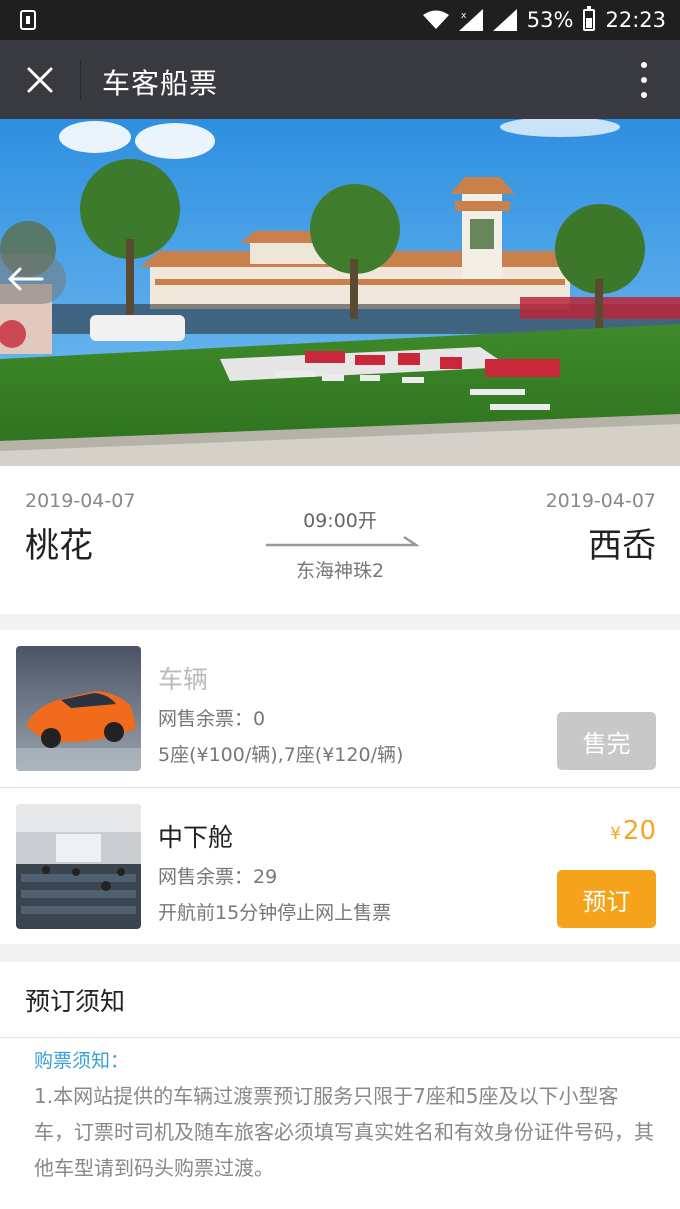 Image resolution: width=680 pixels, height=1209 pixels. What do you see at coordinates (340, 79) in the screenshot?
I see `title-bar: 车客船票` at bounding box center [340, 79].